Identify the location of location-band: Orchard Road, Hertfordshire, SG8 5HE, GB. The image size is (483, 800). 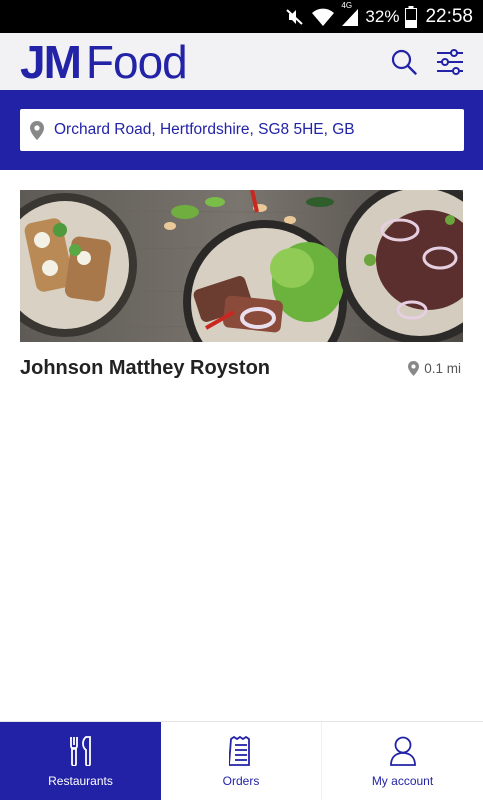
(241, 130).